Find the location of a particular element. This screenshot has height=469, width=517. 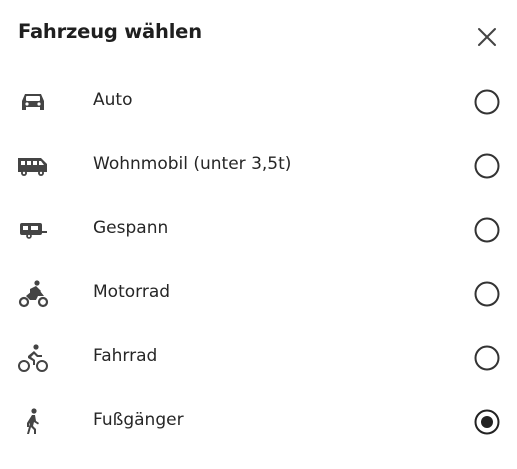

car-icon is located at coordinates (33, 102).